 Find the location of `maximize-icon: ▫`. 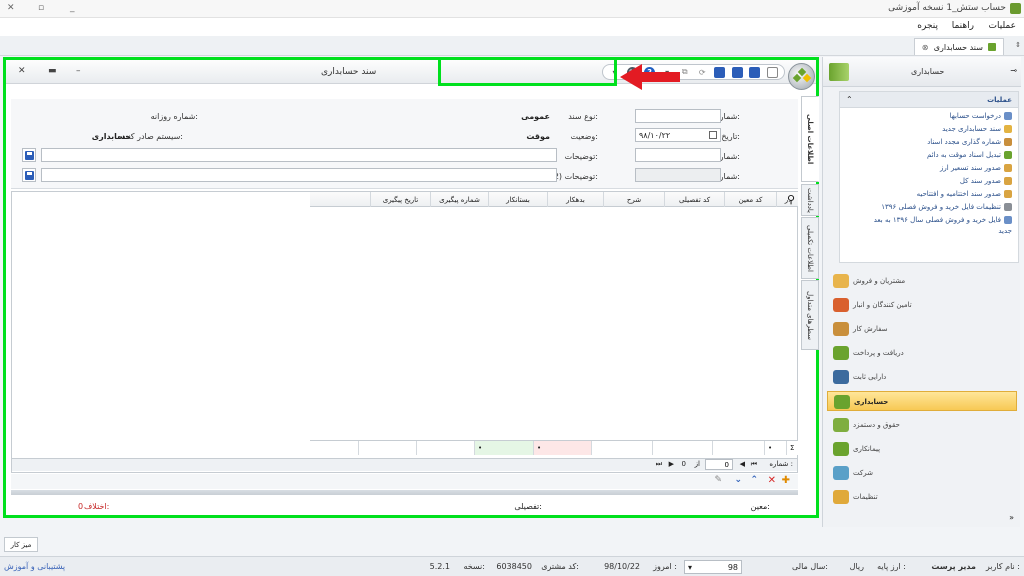

maximize-icon: ▫ is located at coordinates (41, 8).